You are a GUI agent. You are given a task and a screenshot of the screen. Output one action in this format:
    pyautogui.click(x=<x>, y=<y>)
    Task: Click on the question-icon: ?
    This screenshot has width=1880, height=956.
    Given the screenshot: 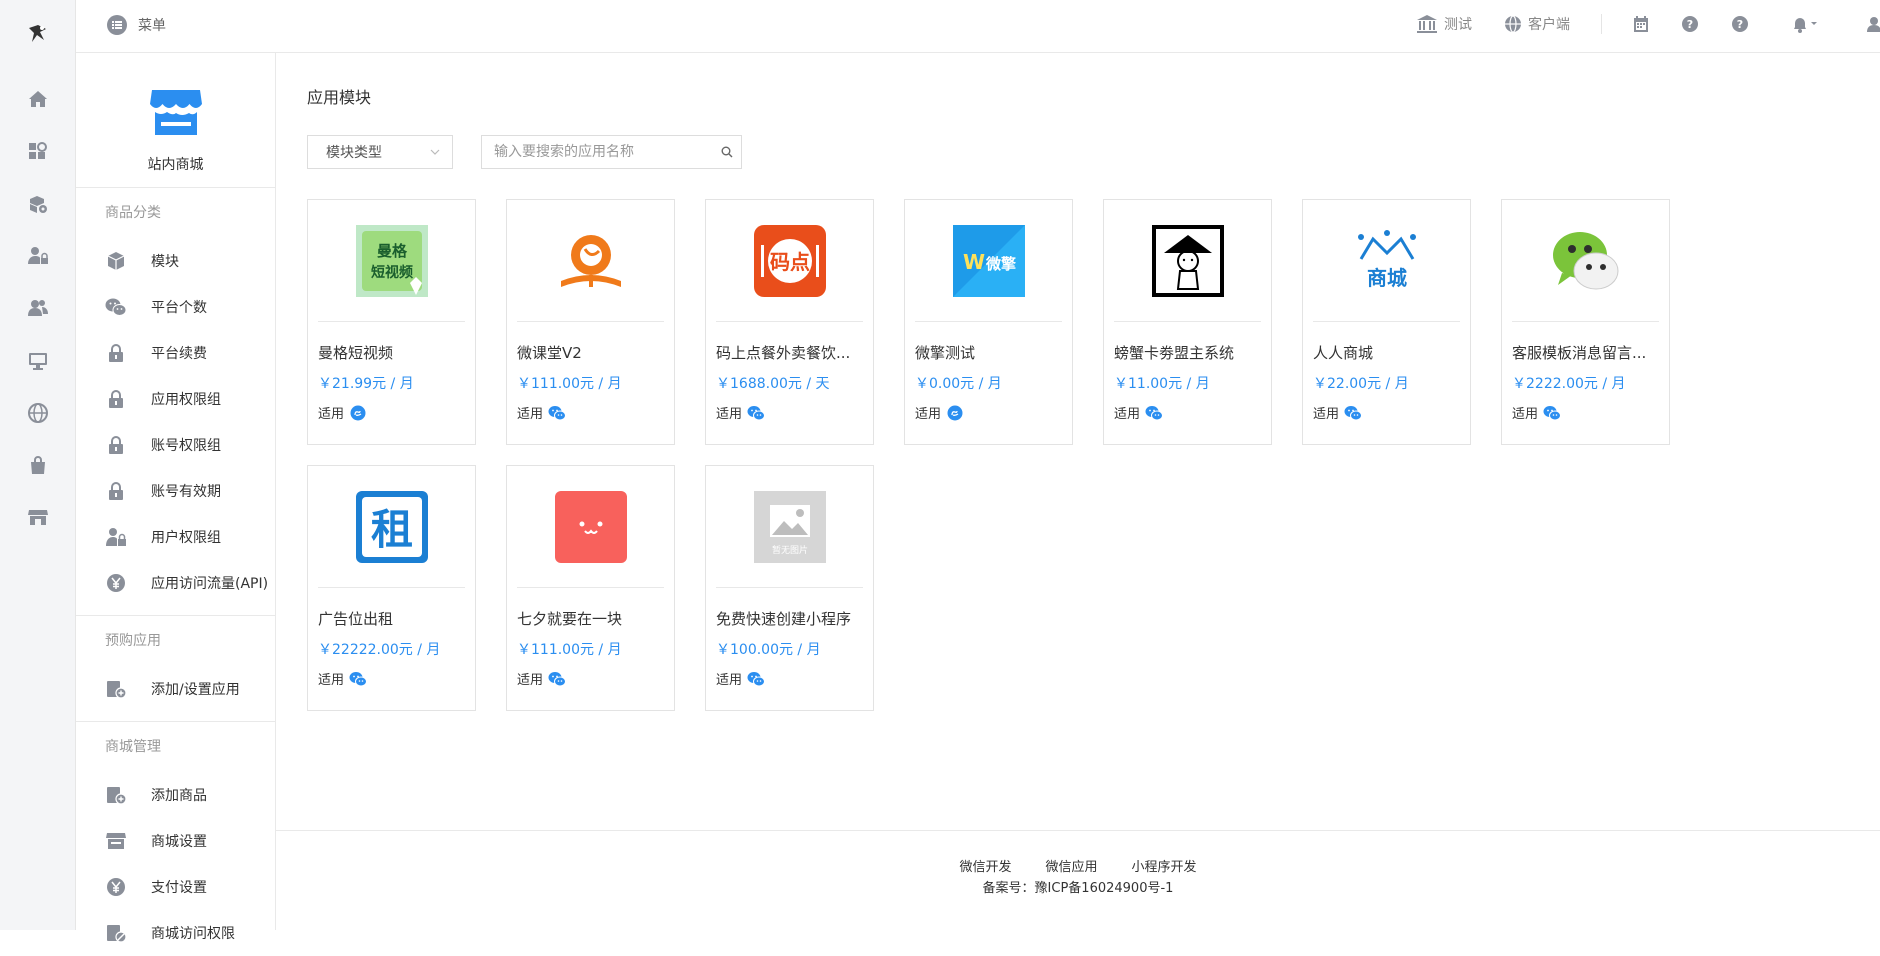 What is the action you would take?
    pyautogui.click(x=1740, y=24)
    